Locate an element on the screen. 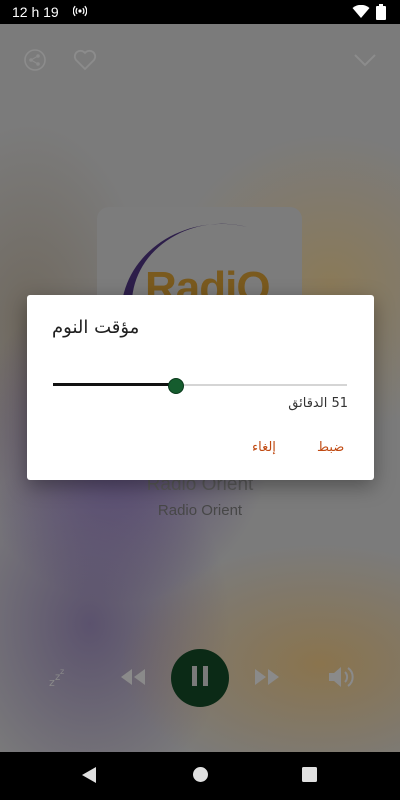  back-icon is located at coordinates (89, 777).